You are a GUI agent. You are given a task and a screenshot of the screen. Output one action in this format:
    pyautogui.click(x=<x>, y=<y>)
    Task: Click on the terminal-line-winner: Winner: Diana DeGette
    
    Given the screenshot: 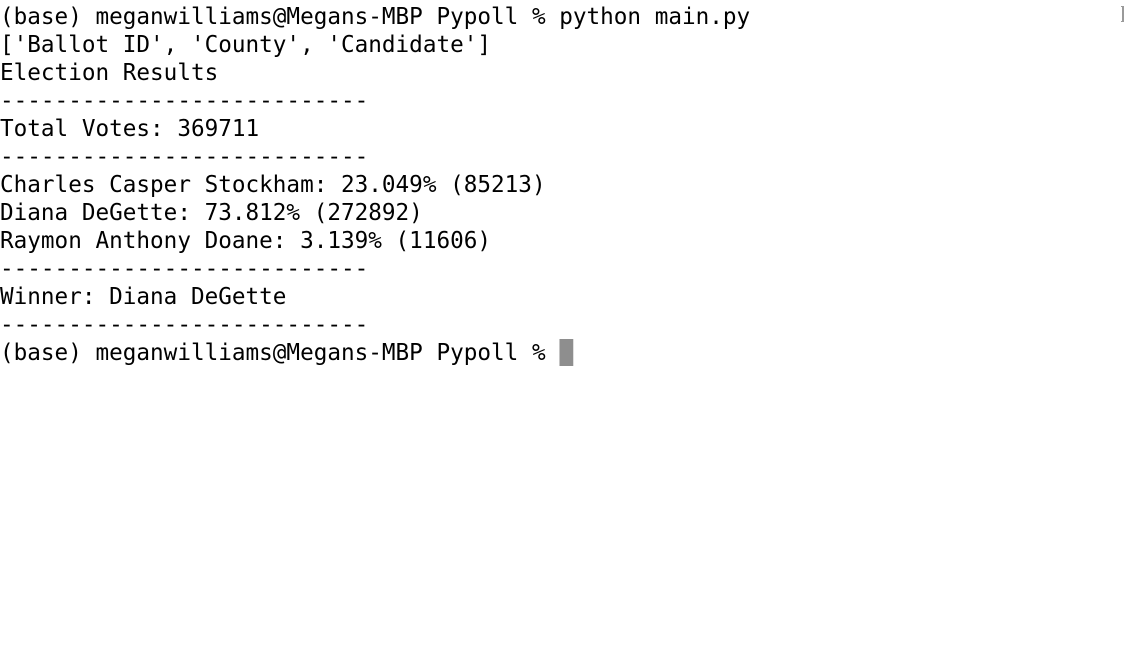 What is the action you would take?
    pyautogui.click(x=143, y=297)
    